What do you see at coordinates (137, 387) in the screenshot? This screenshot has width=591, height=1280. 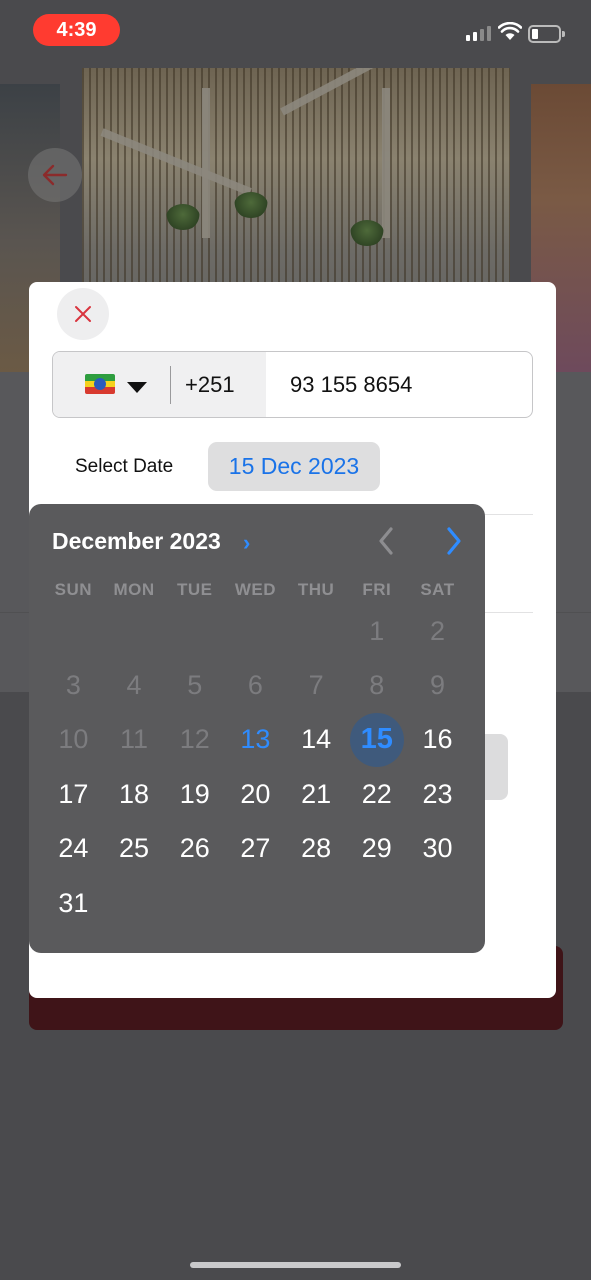 I see `caret-down-icon` at bounding box center [137, 387].